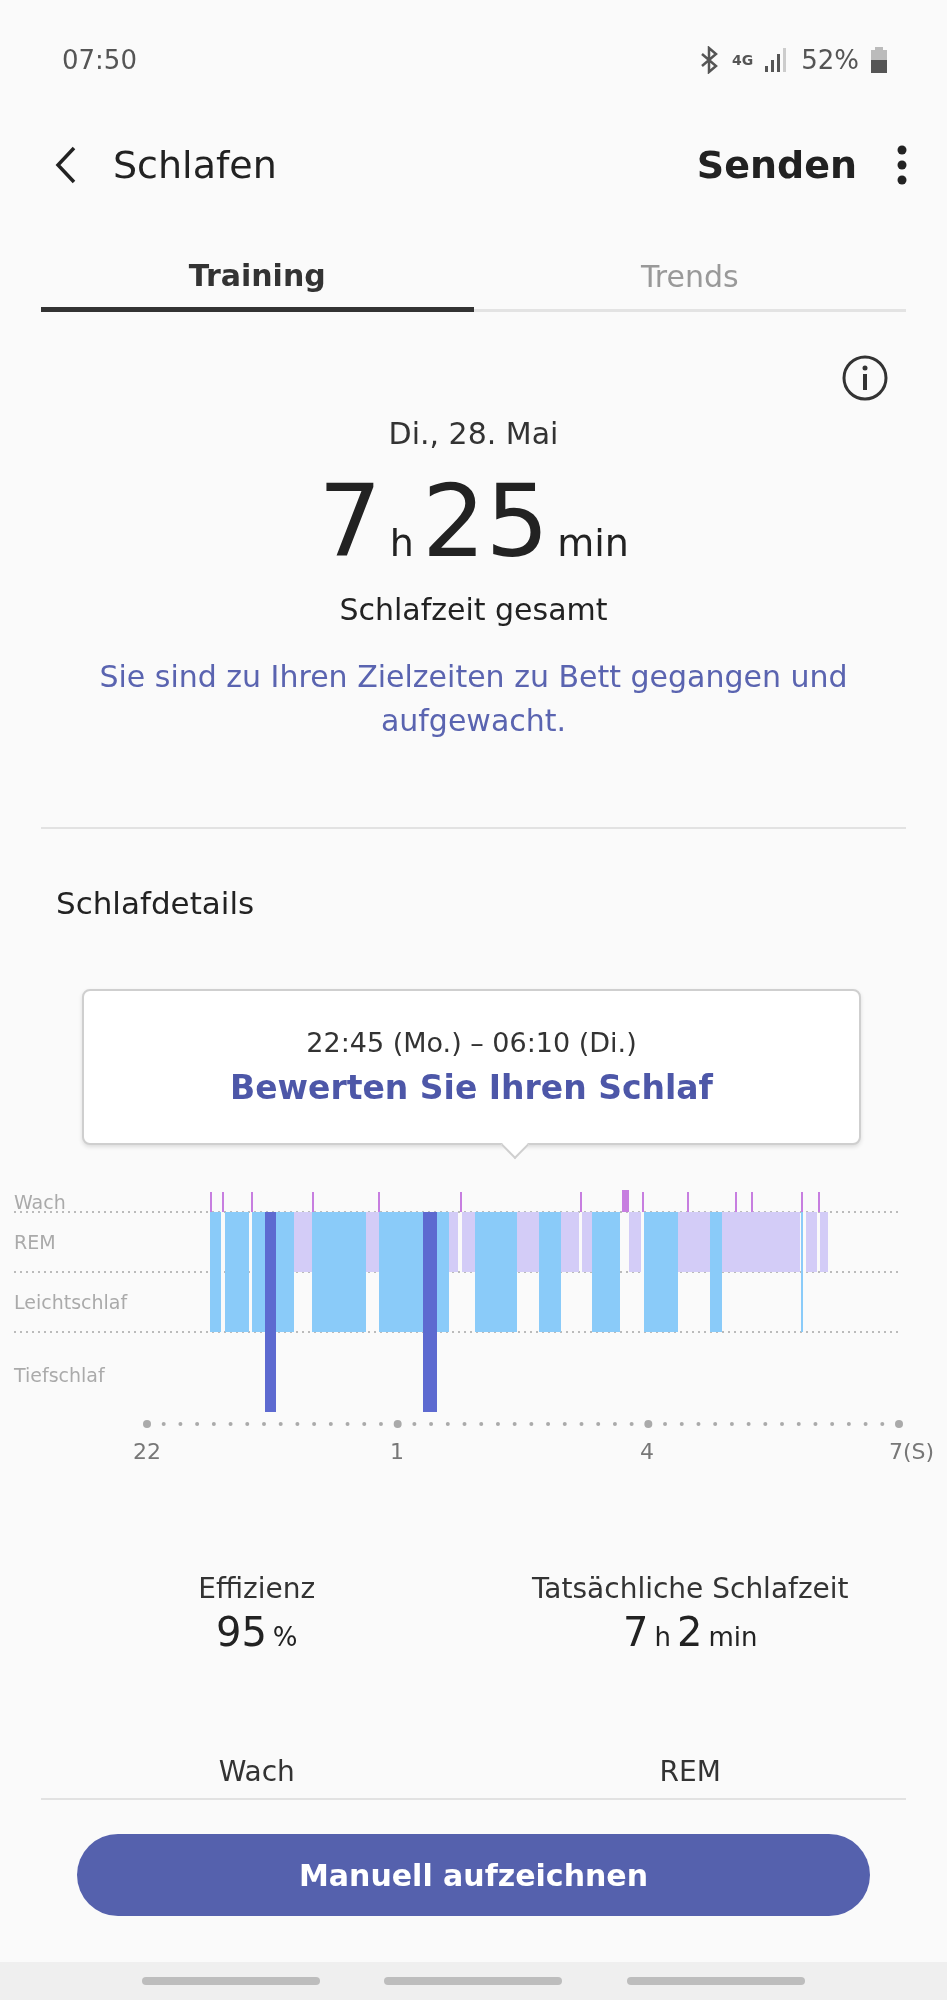 The height and width of the screenshot is (2000, 947). What do you see at coordinates (690, 1632) in the screenshot?
I see `stat-value: 7 h 2 min` at bounding box center [690, 1632].